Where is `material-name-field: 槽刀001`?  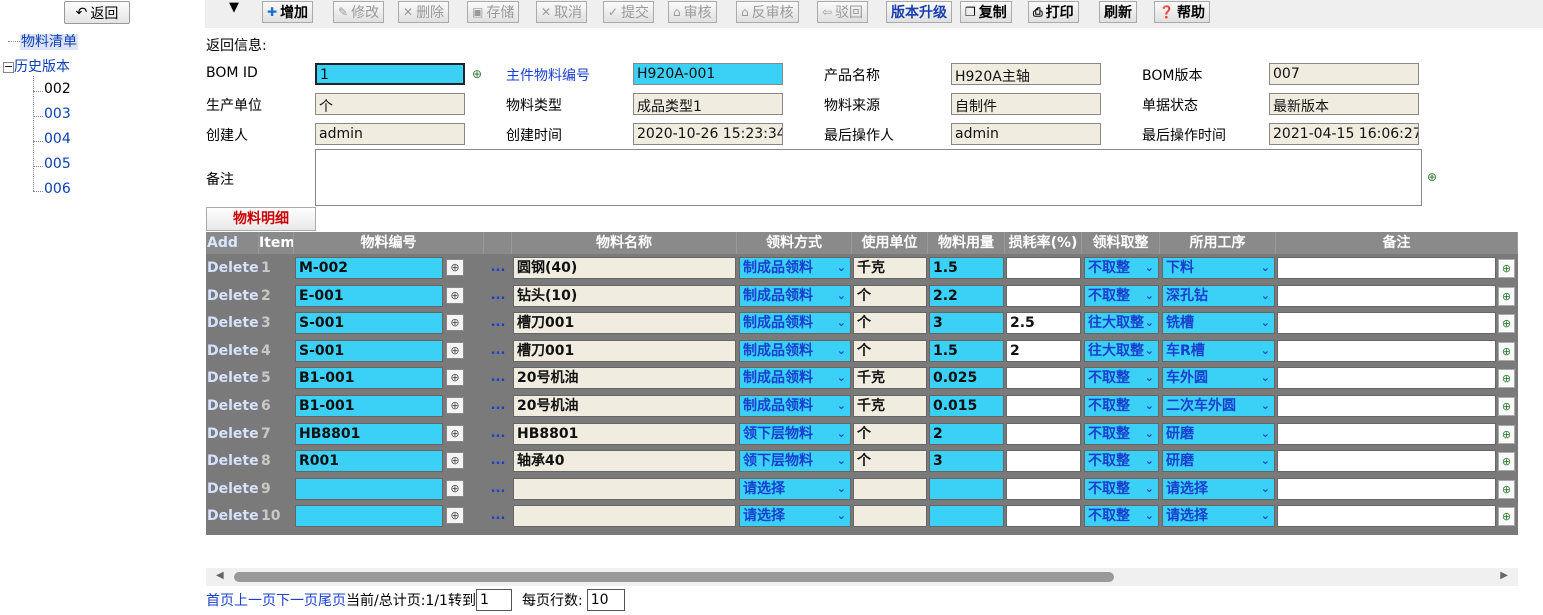 material-name-field: 槽刀001 is located at coordinates (624, 350).